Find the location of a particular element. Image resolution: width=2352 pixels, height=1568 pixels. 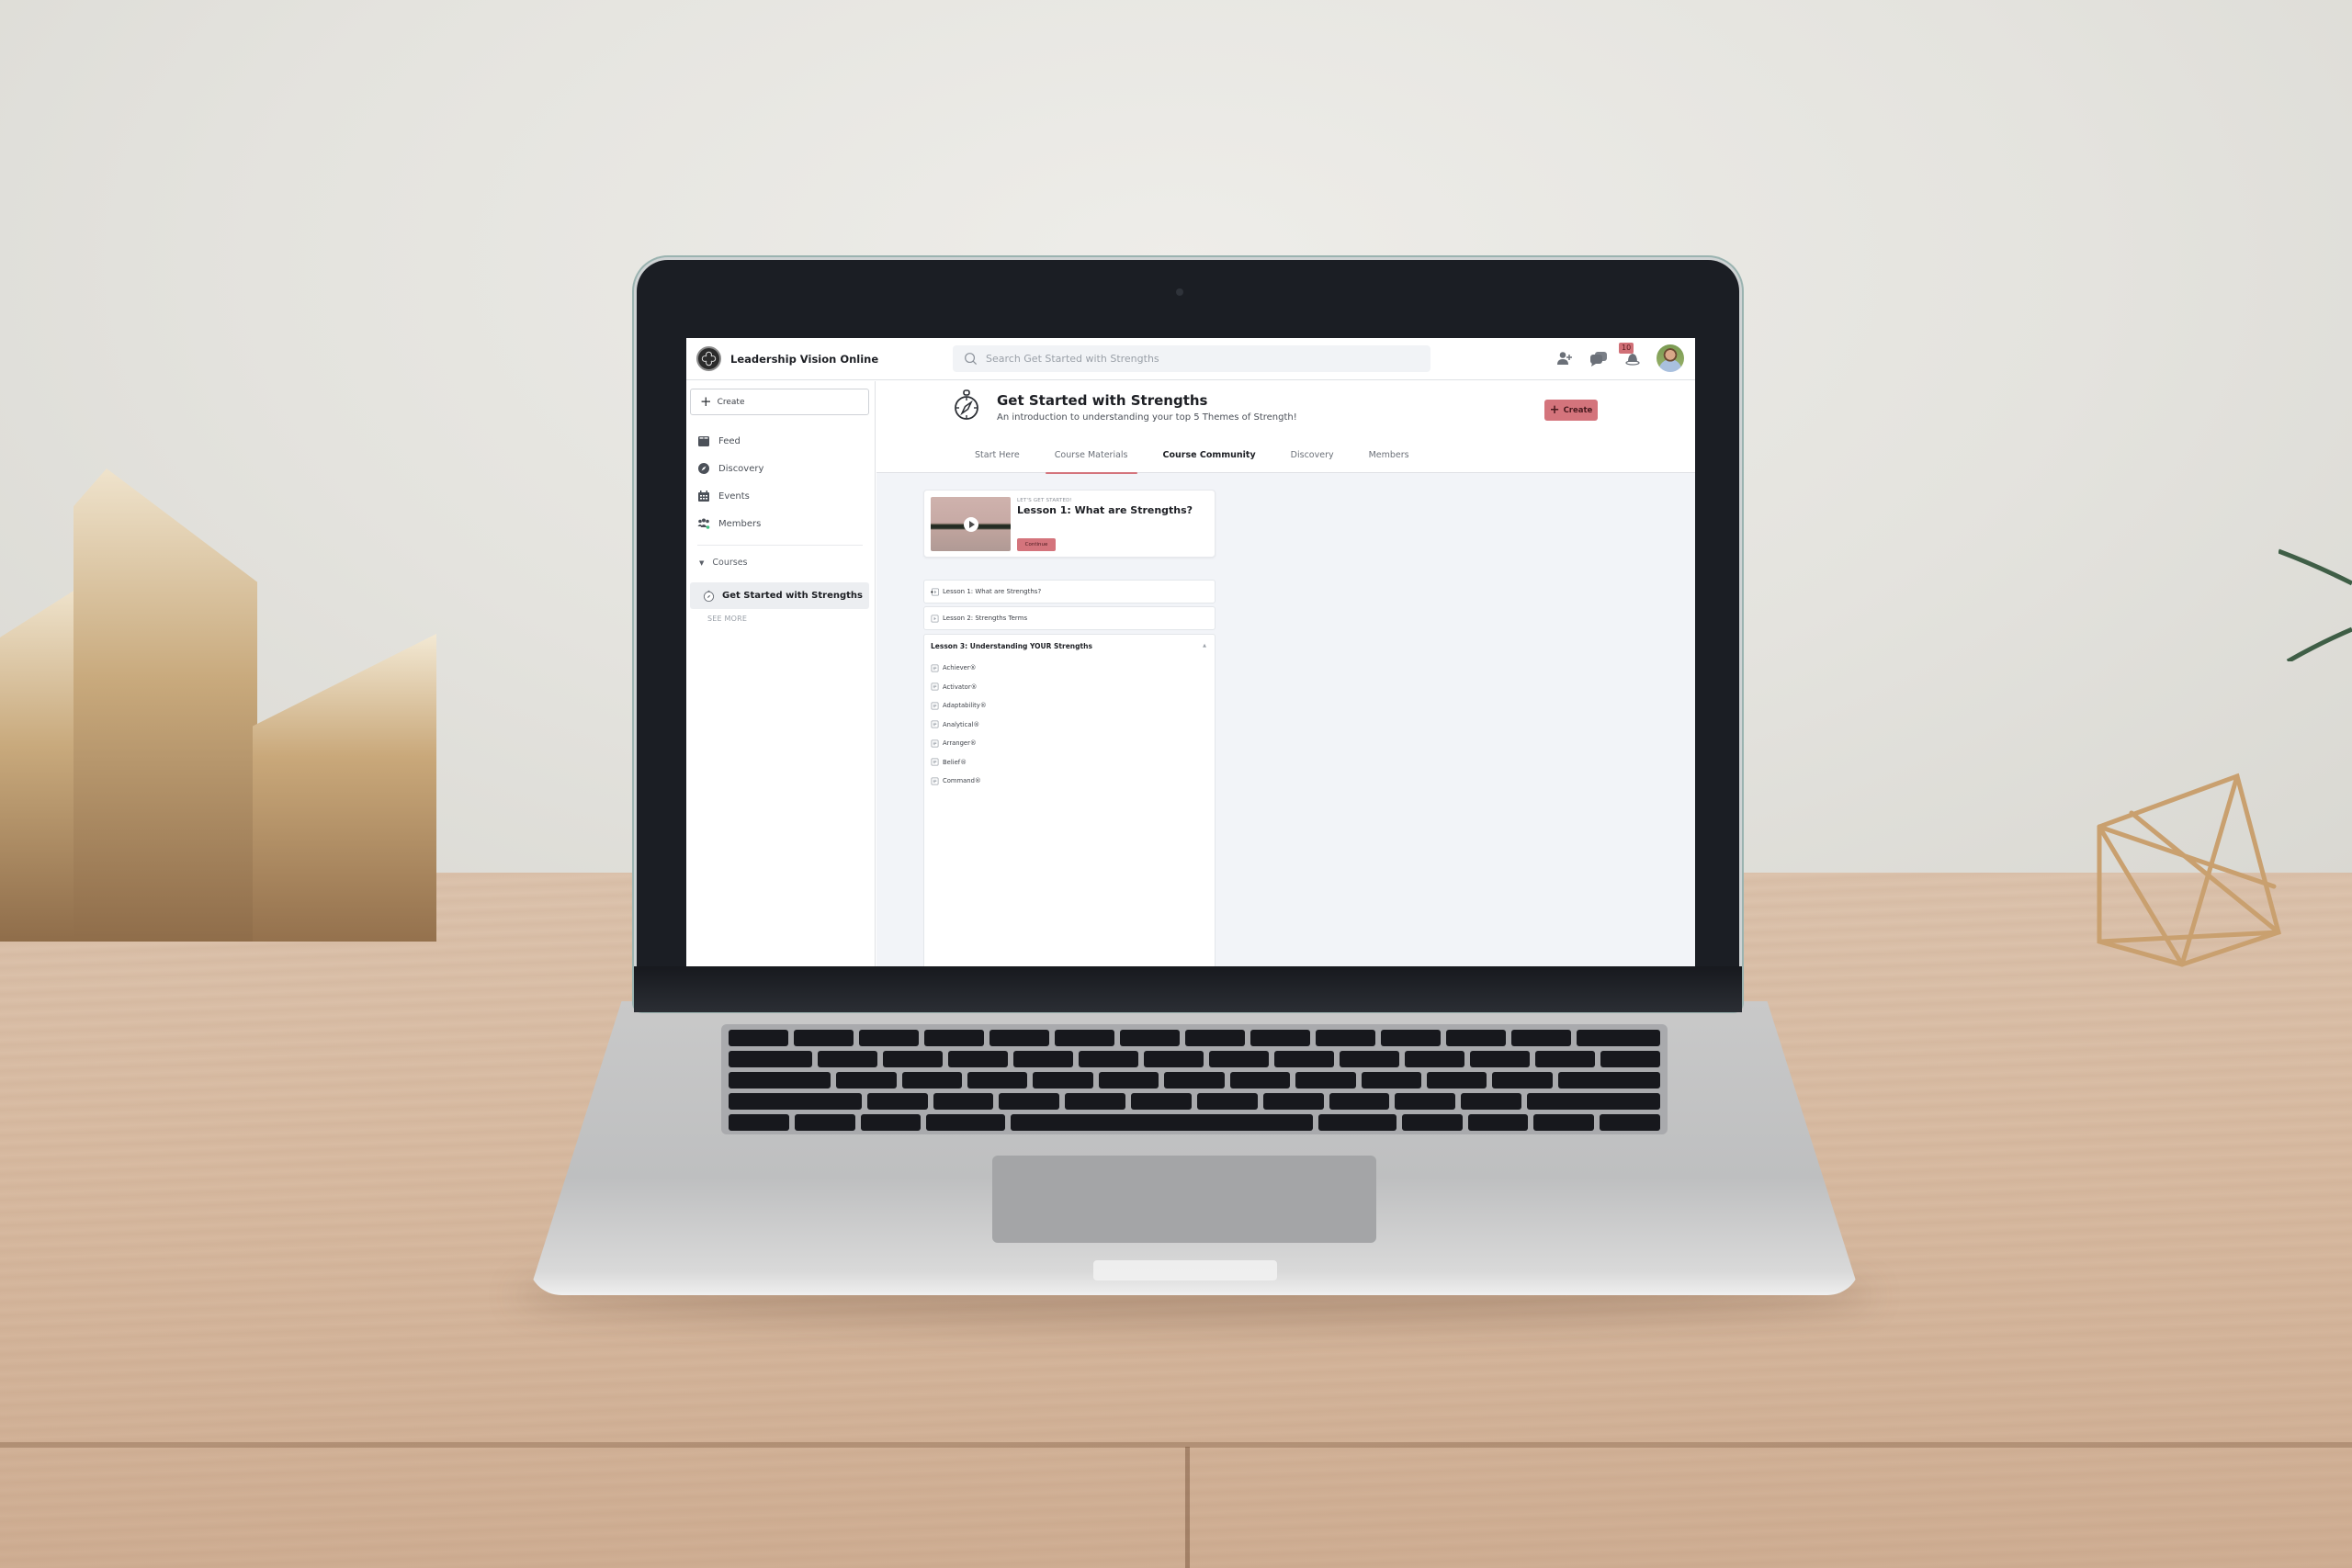

sidebar-item-discovery: Discovery is located at coordinates (782, 468).